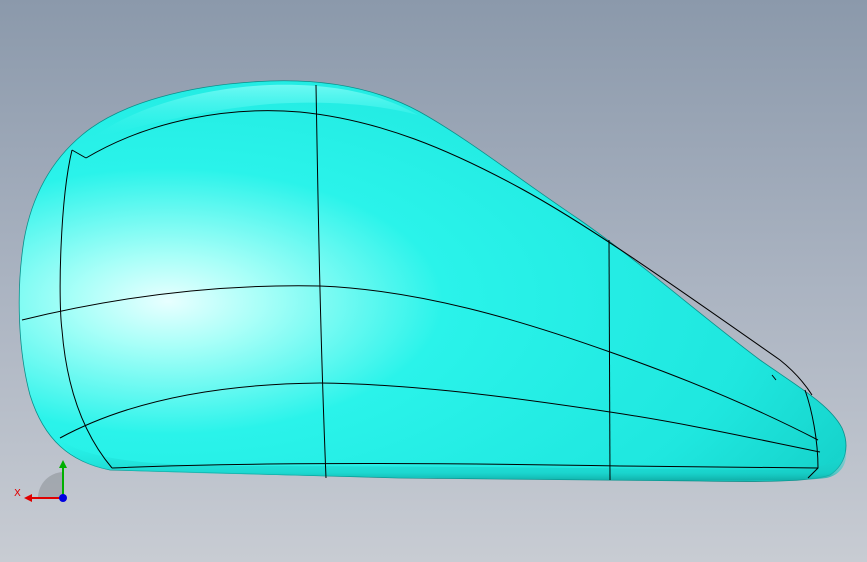 Image resolution: width=867 pixels, height=562 pixels. I want to click on view-orientation-triad: X, so click(47, 482).